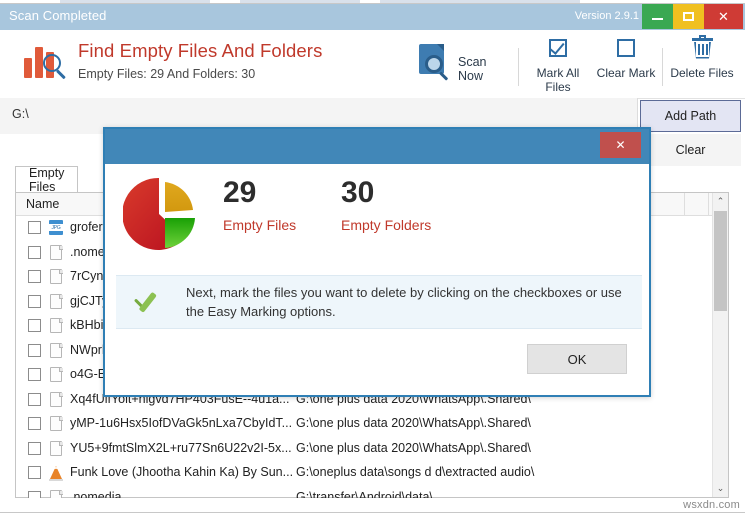 This screenshot has width=745, height=520. What do you see at coordinates (260, 205) in the screenshot?
I see `empty-files-stat: 29 Empty Files` at bounding box center [260, 205].